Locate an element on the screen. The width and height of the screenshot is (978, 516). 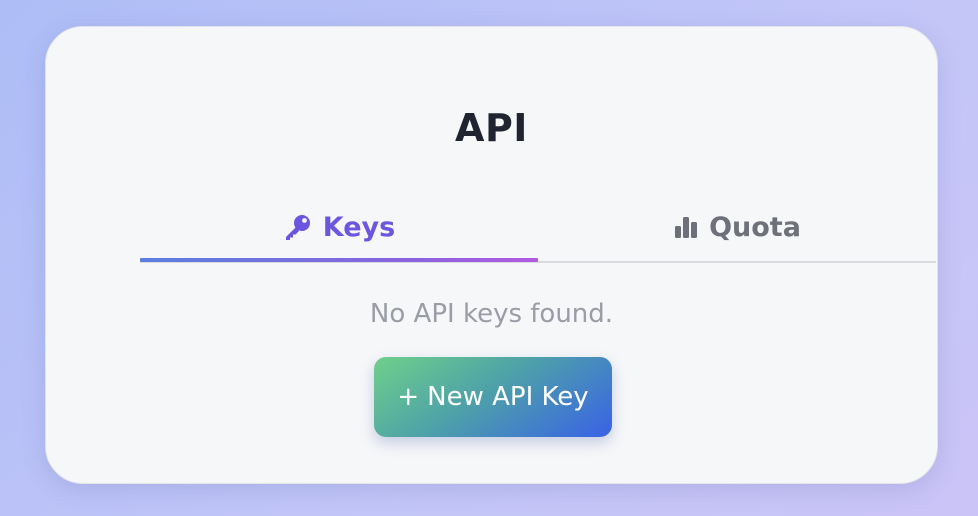
new-api-key-button: + New API Key is located at coordinates (493, 397).